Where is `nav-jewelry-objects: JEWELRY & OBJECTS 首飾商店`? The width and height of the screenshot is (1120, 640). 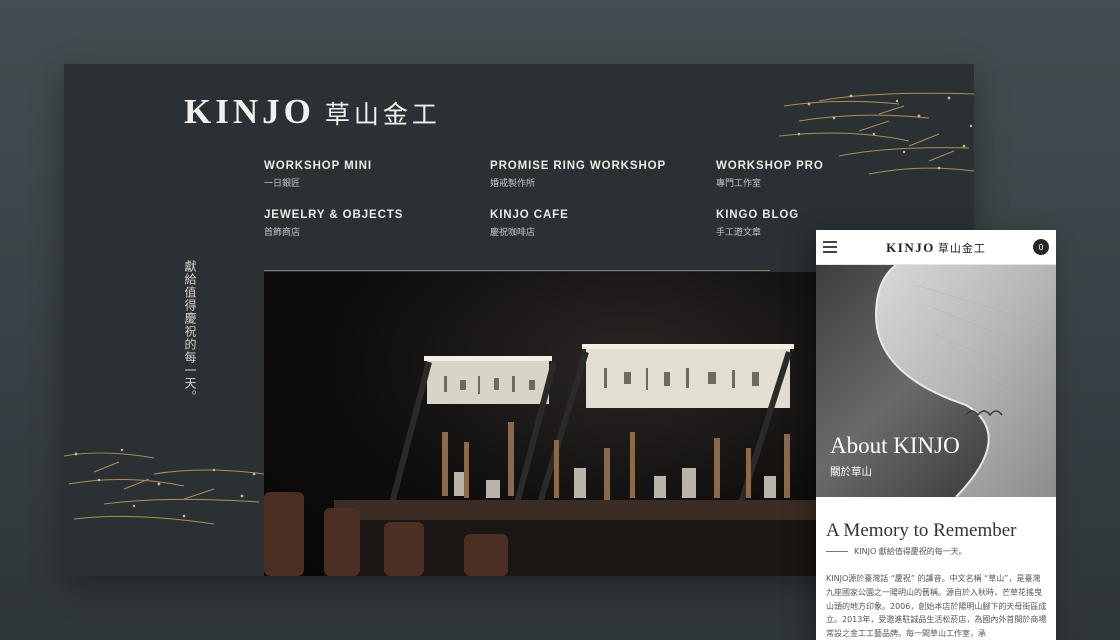 nav-jewelry-objects: JEWELRY & OBJECTS 首飾商店 is located at coordinates (374, 223).